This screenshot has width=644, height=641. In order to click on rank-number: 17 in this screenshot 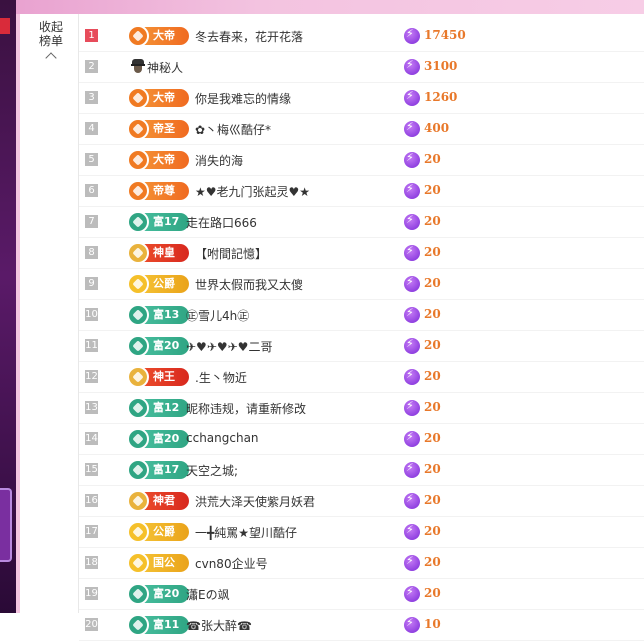, I will do `click(91, 531)`.